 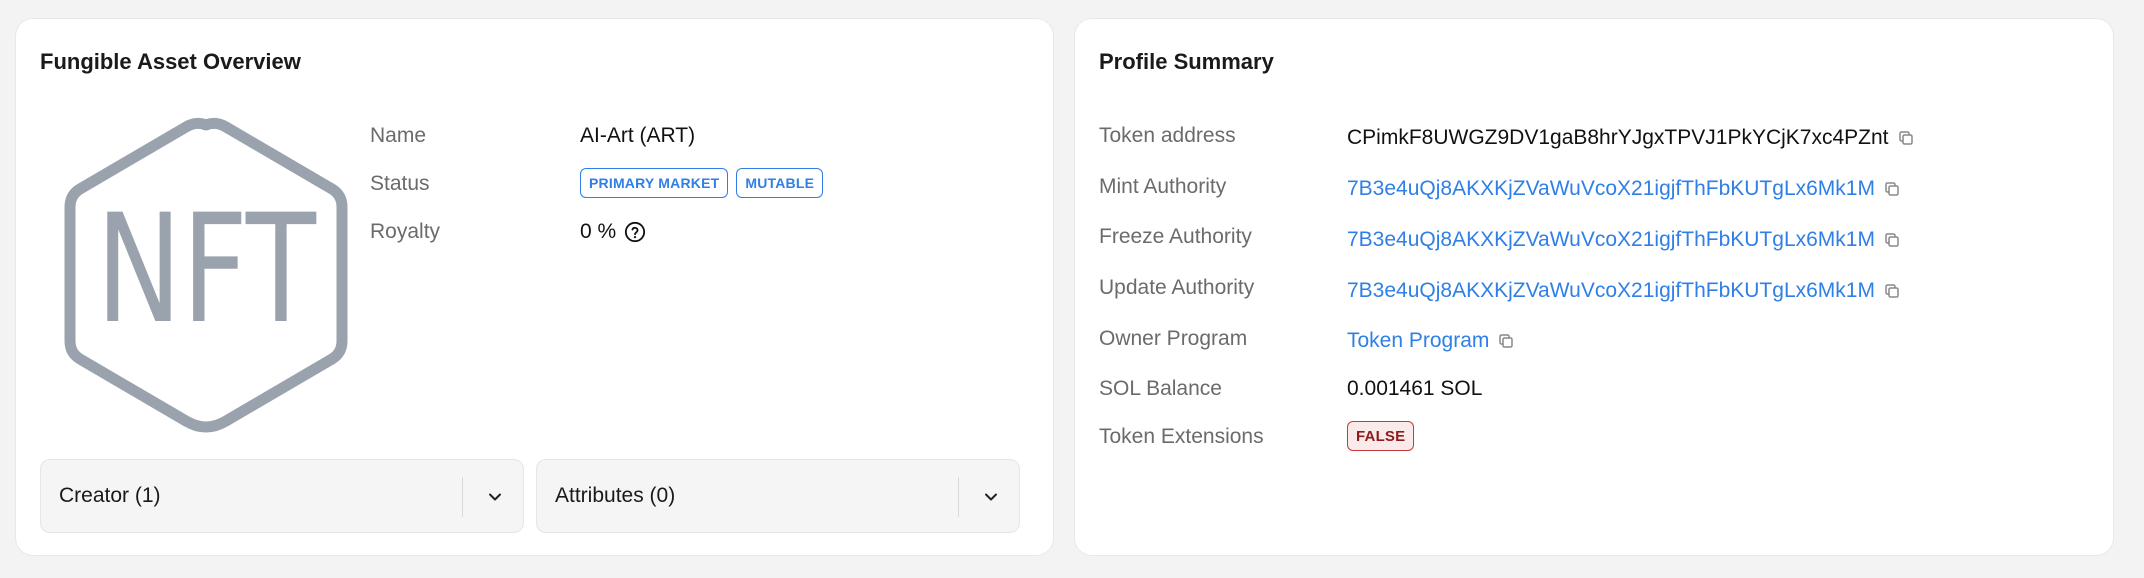 I want to click on creator-accordion: Creator (1), so click(x=282, y=496).